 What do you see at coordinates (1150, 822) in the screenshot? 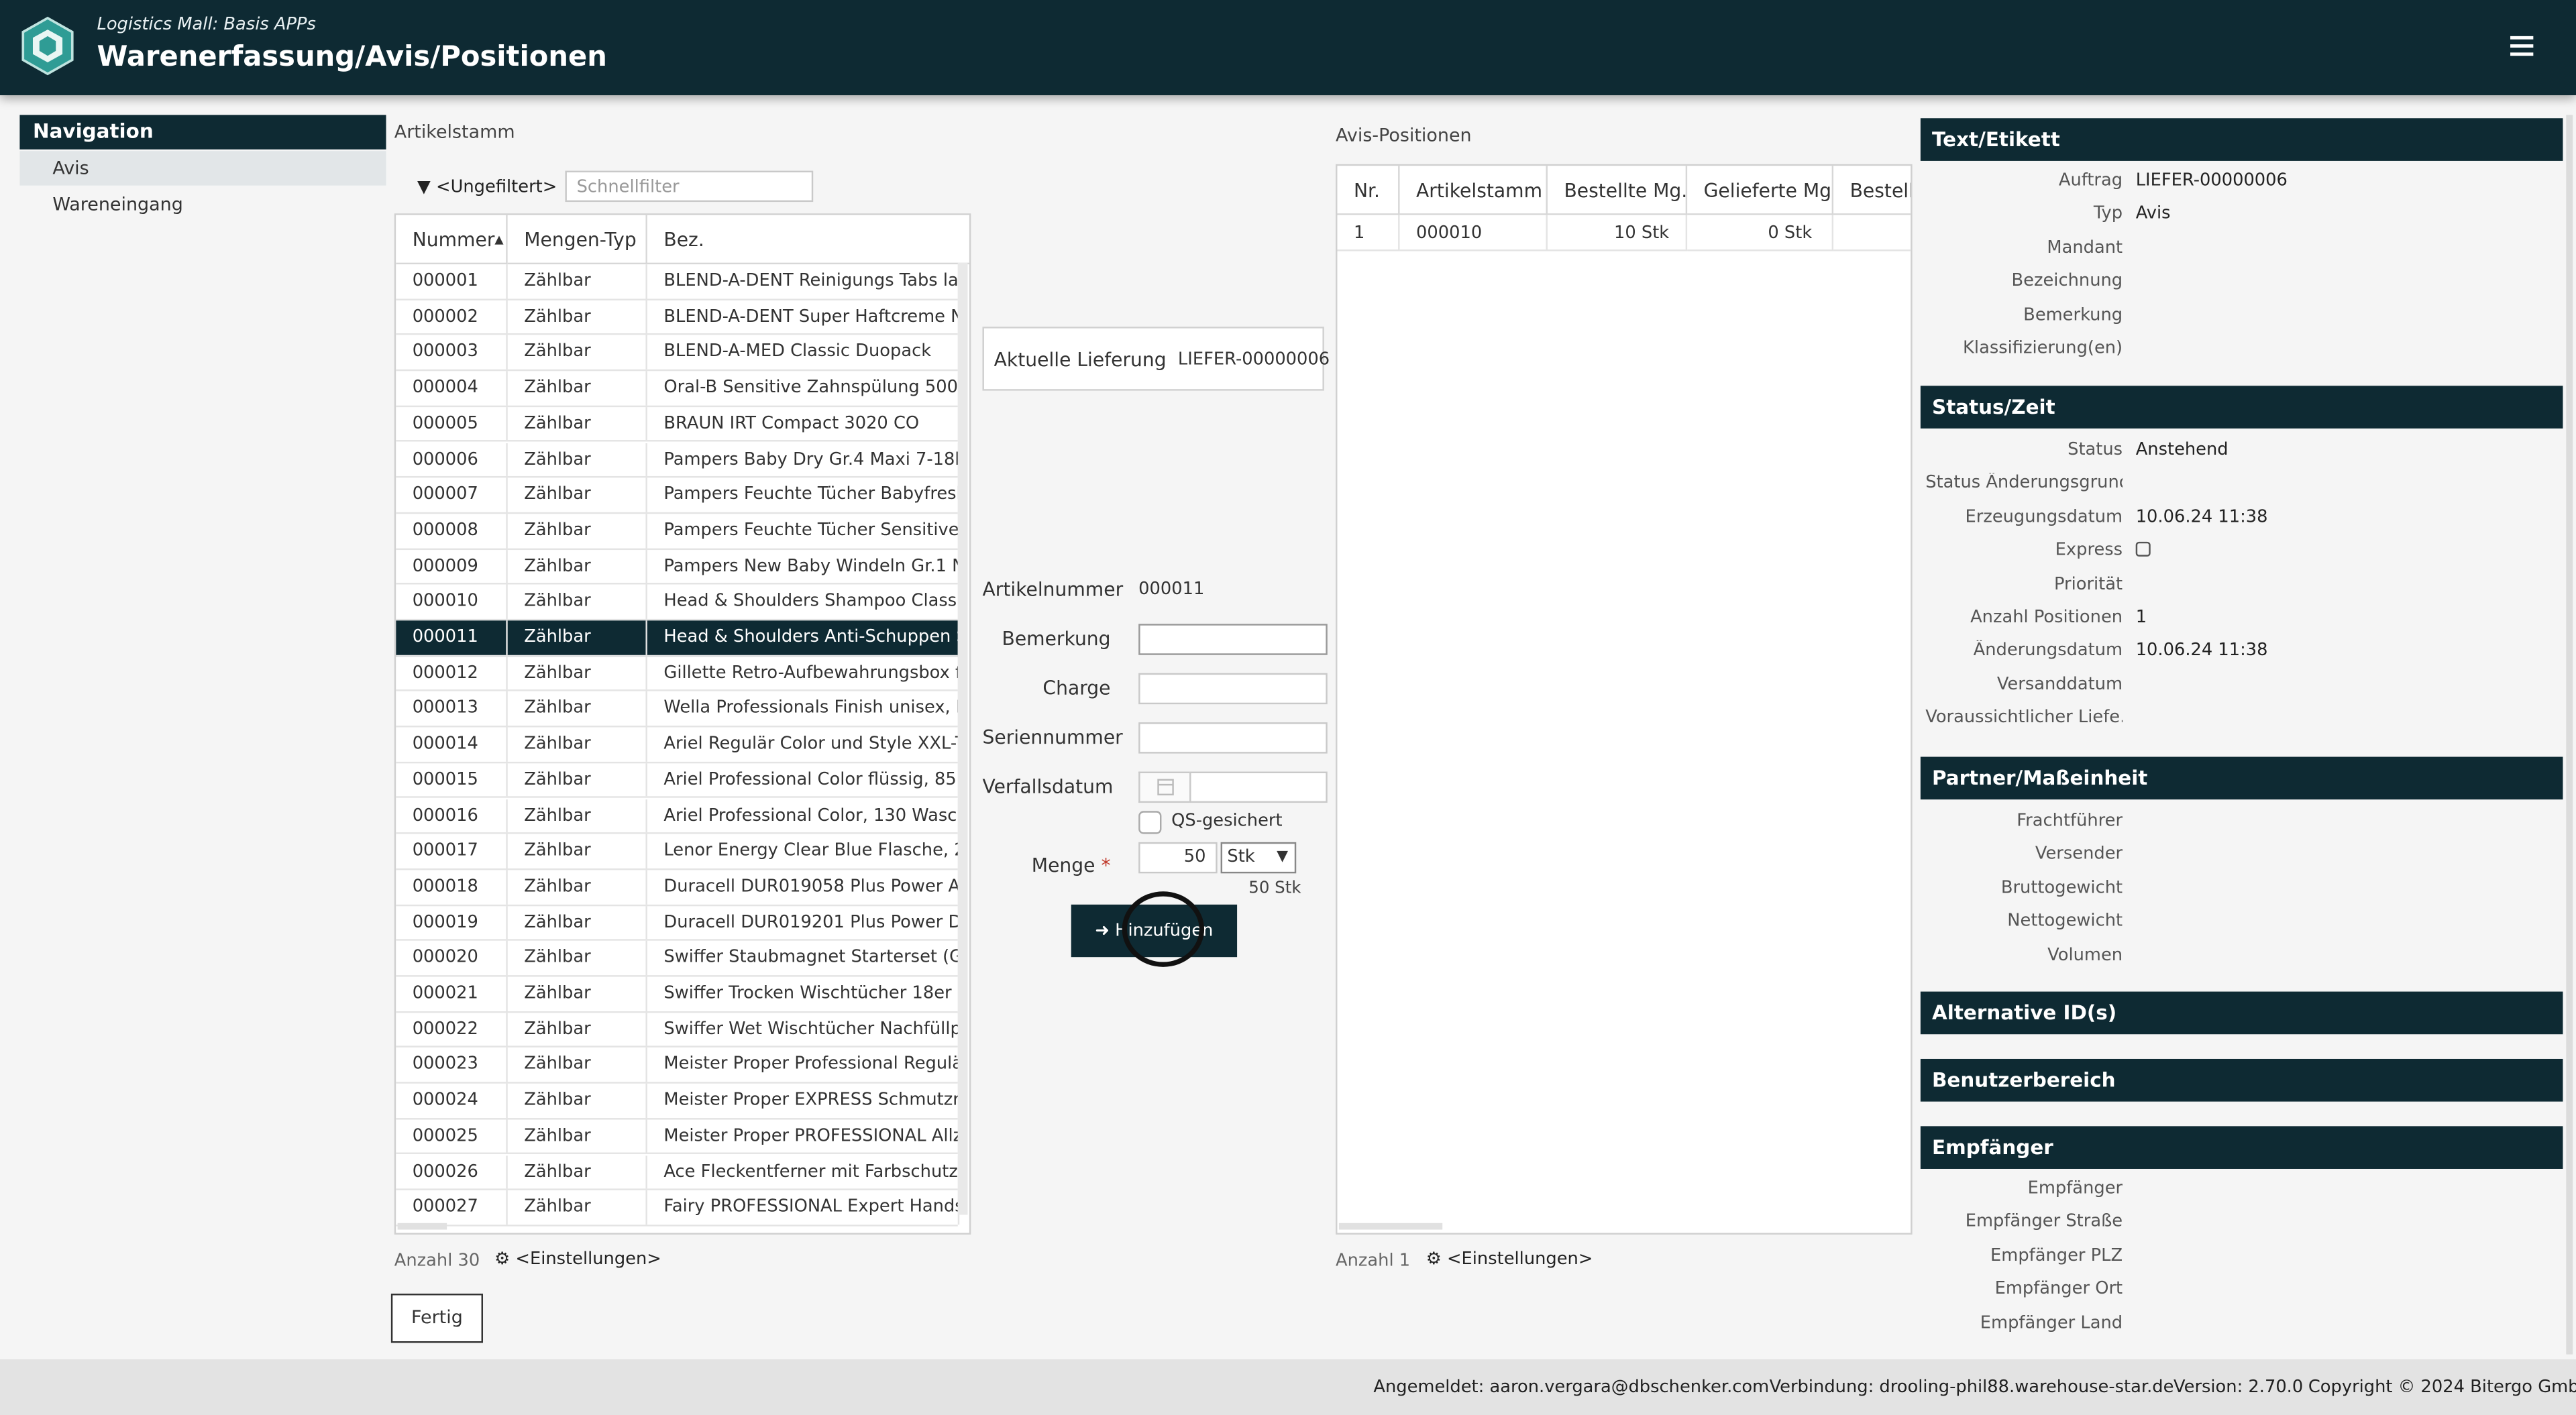
I see `qs-gesichert-checkbox` at bounding box center [1150, 822].